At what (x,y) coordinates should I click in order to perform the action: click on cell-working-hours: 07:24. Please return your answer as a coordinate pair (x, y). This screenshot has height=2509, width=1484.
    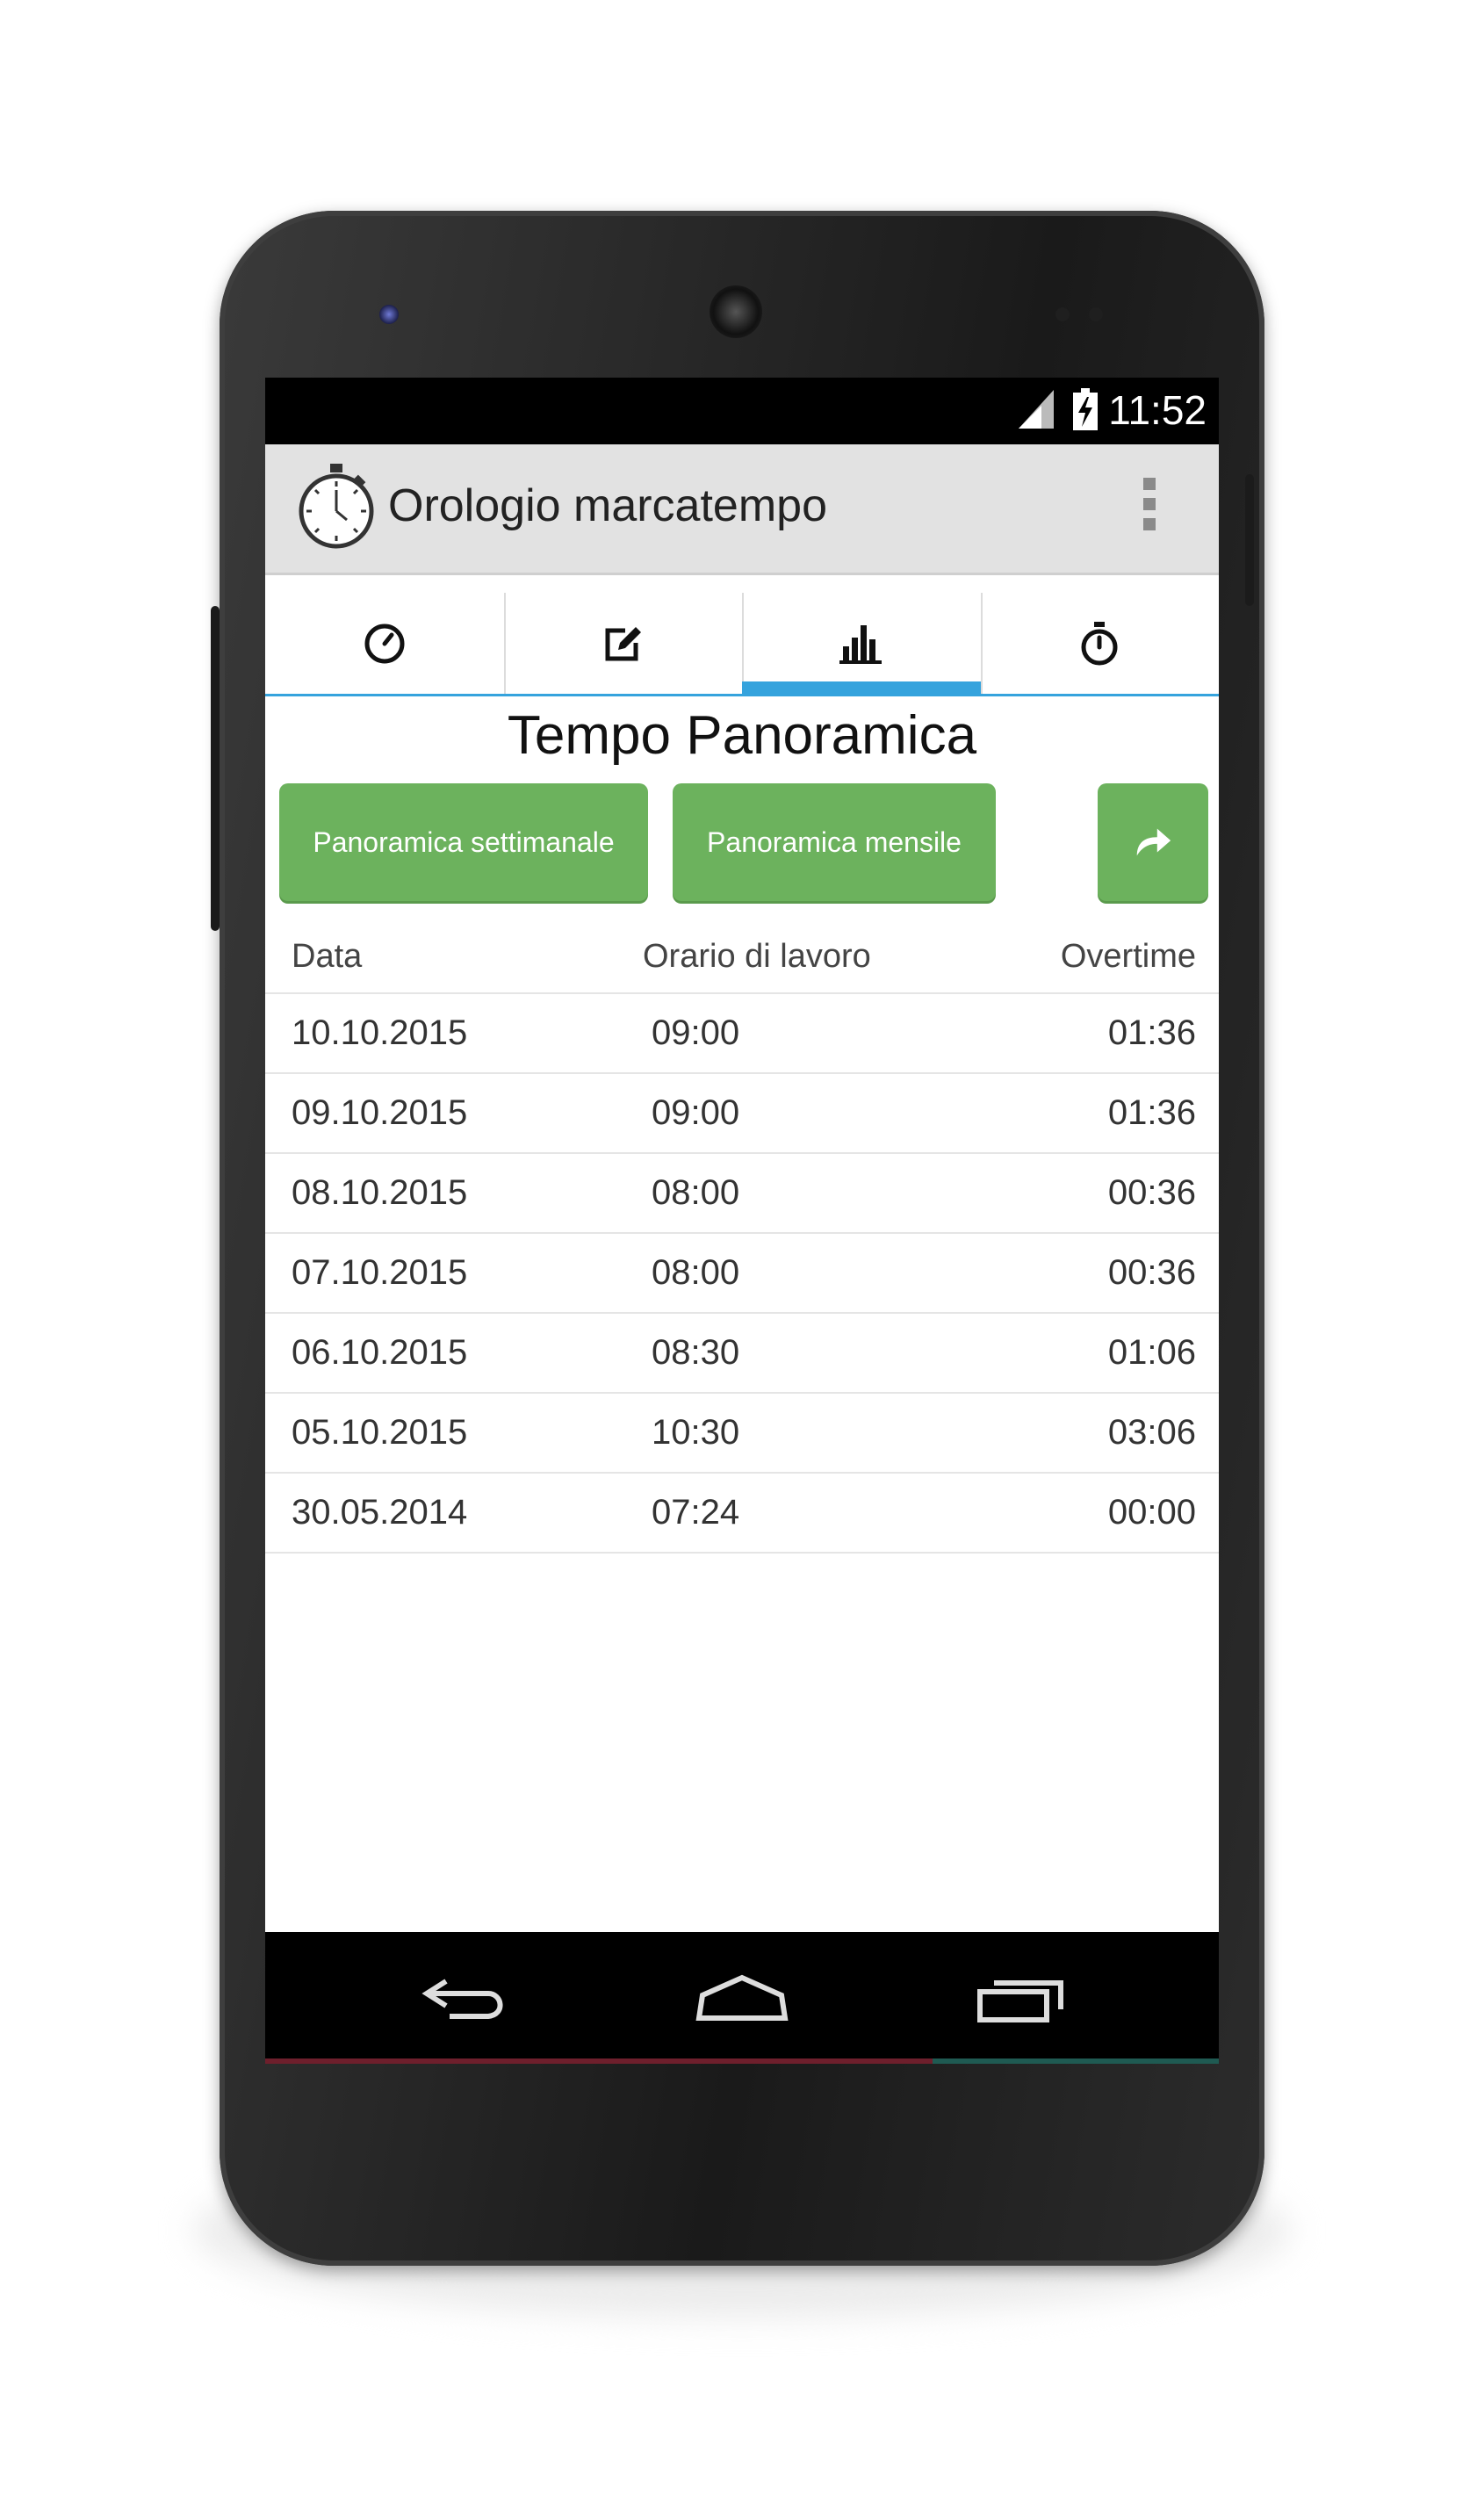
    Looking at the image, I should click on (696, 1512).